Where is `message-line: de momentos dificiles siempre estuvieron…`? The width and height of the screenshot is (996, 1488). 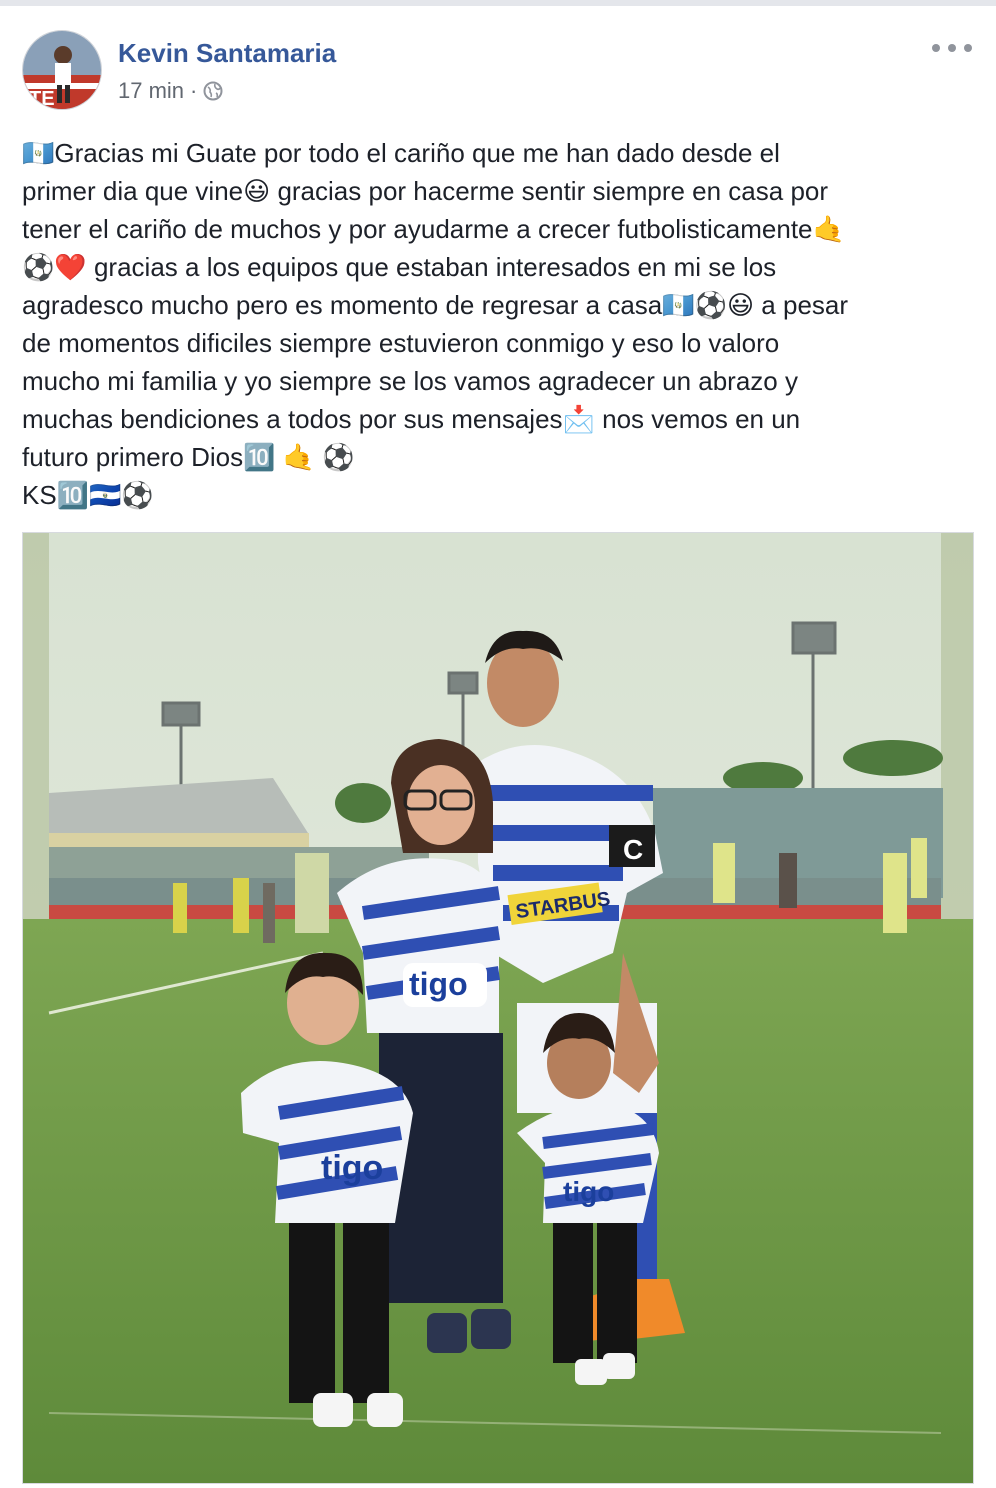
message-line: de momentos dificiles siempre estuvieron… is located at coordinates (401, 343).